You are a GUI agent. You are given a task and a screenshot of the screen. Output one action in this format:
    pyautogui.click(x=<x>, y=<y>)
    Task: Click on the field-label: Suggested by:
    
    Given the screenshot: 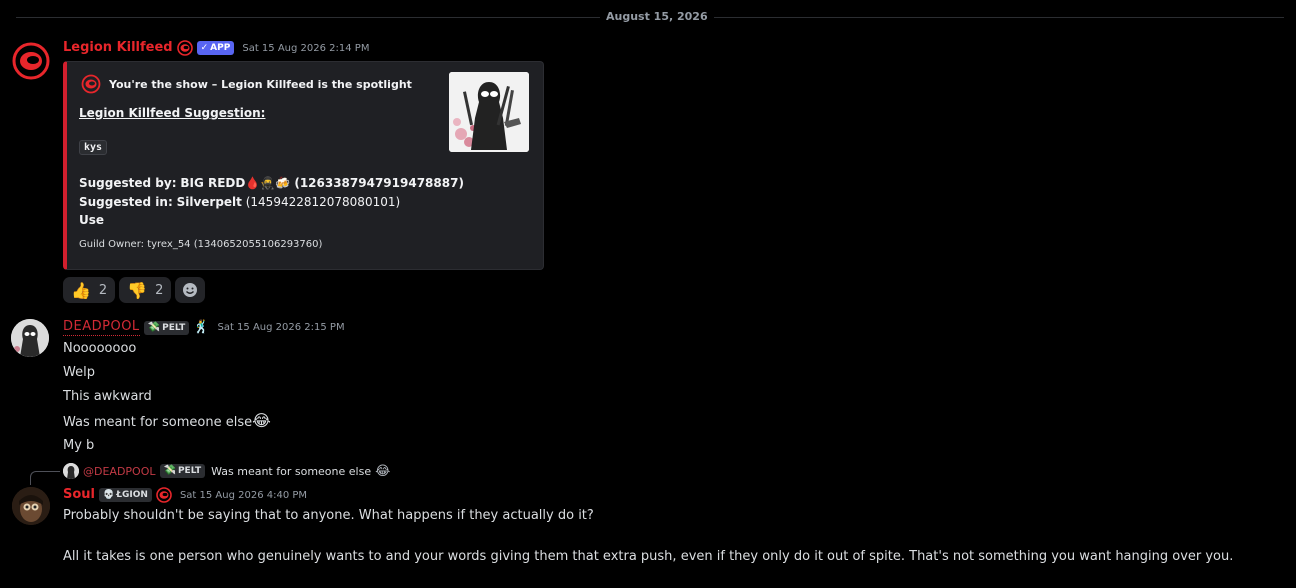 What is the action you would take?
    pyautogui.click(x=128, y=183)
    